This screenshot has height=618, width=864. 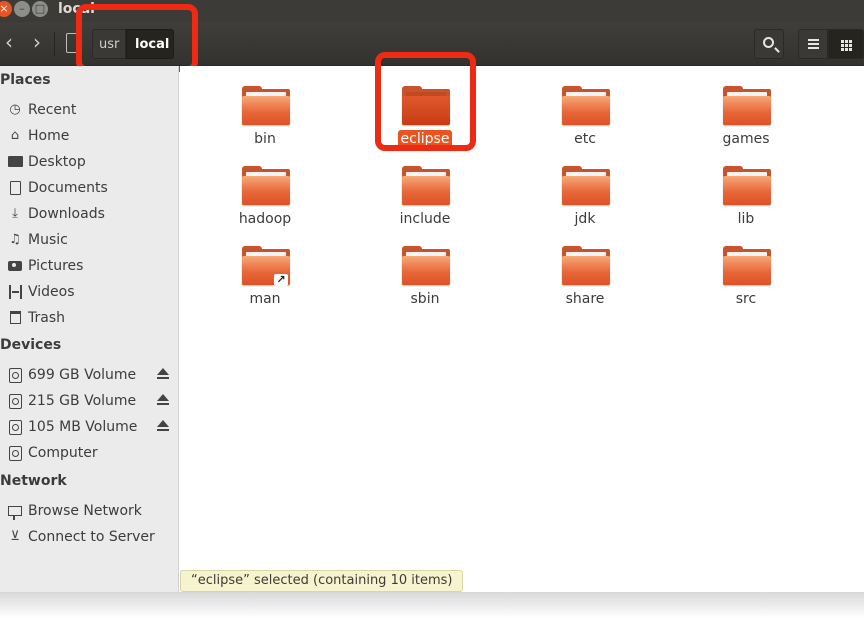 I want to click on sidebar-item-downloads: ⤓ Downloads, so click(x=90, y=214).